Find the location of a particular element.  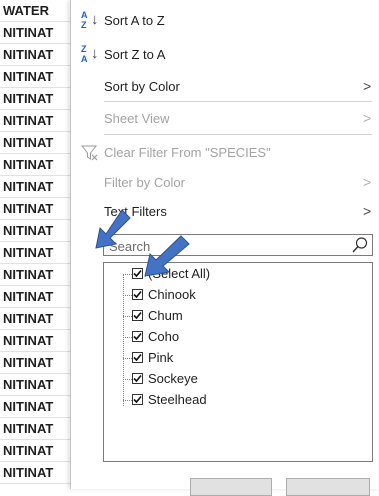

text-filters-item: Text Filters > is located at coordinates (225, 212).